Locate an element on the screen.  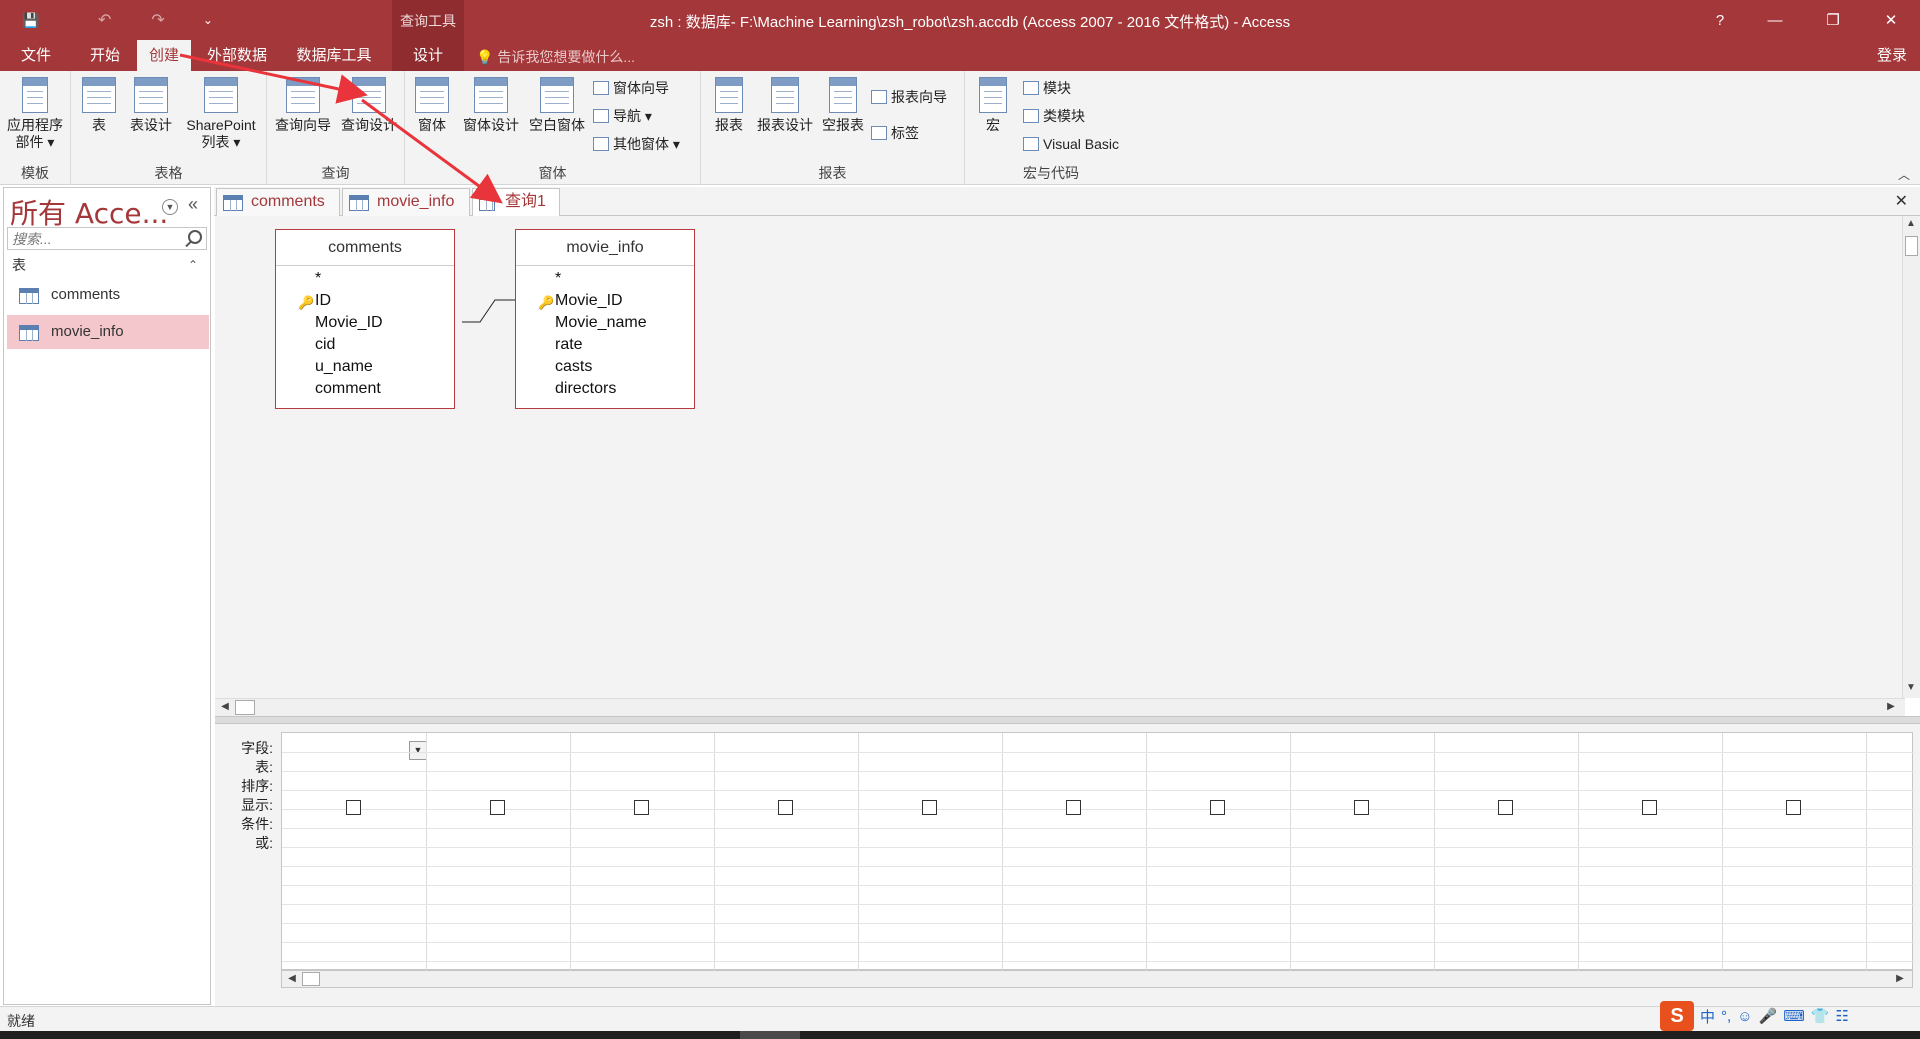
close-document-icon: ✕ is located at coordinates (1901, 201).